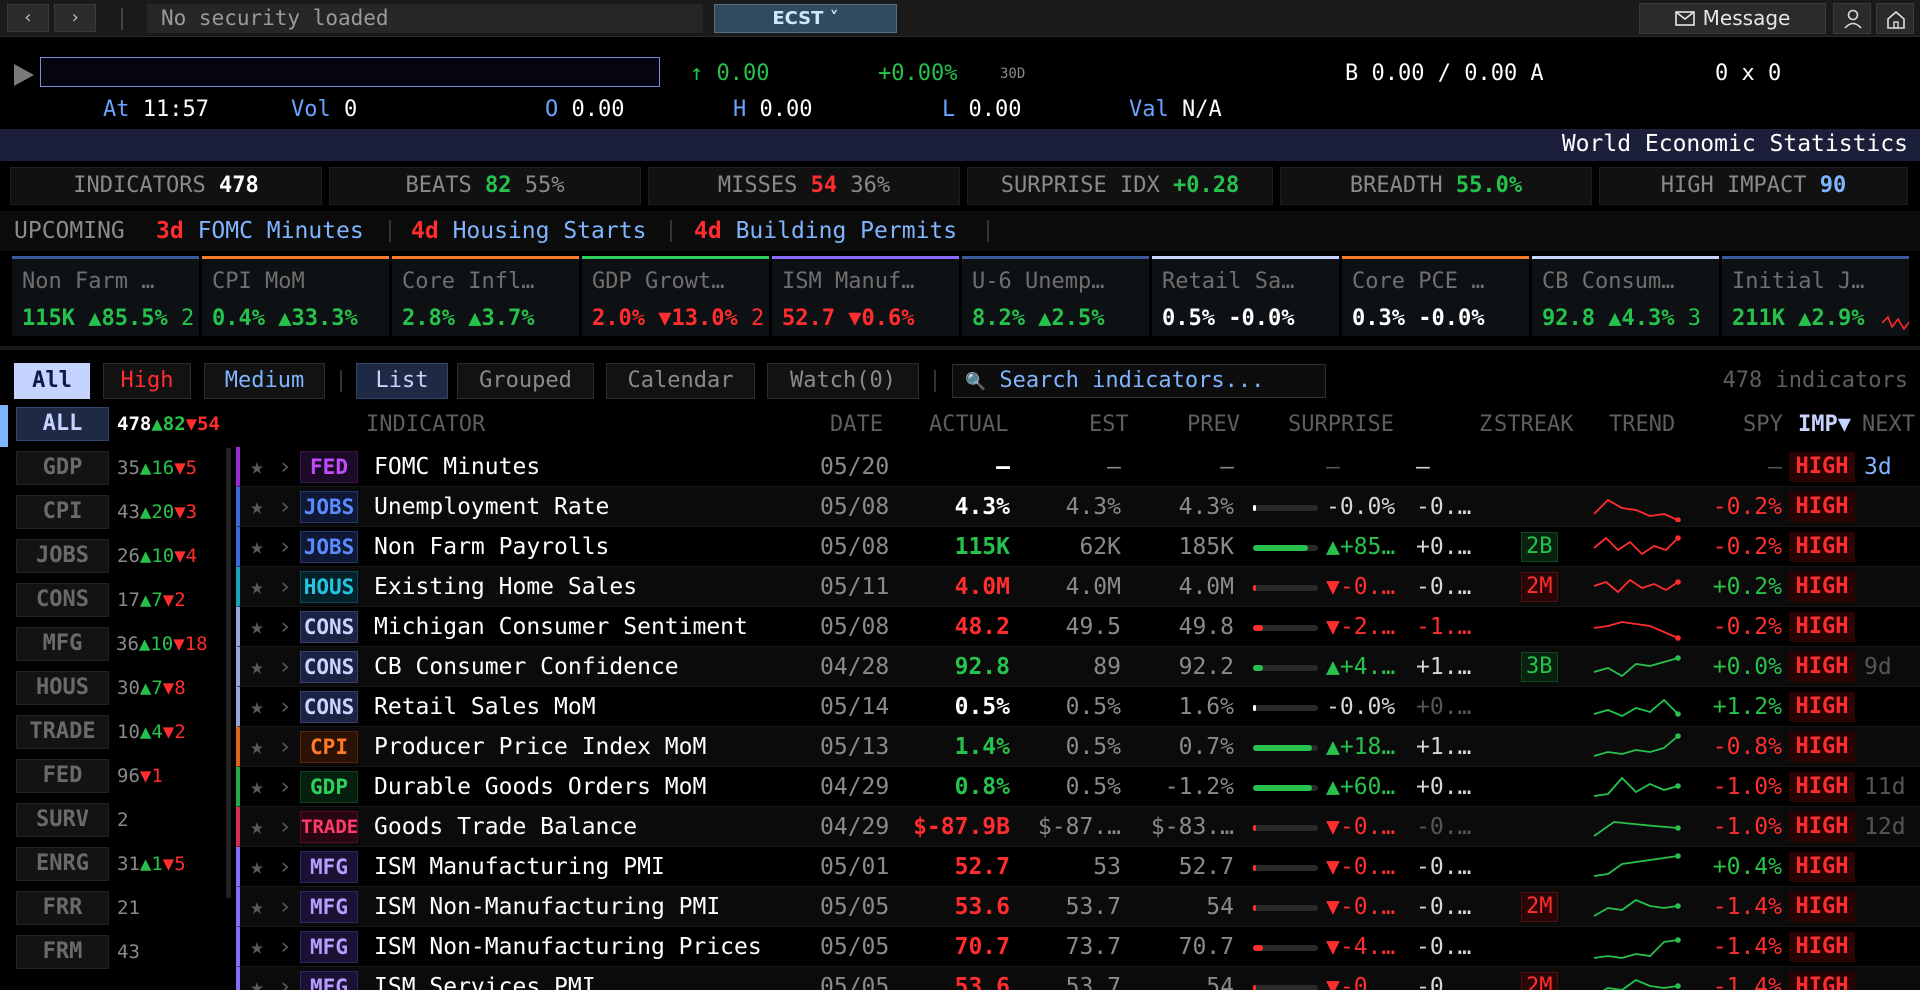 This screenshot has width=1920, height=990. Describe the element at coordinates (228, 673) in the screenshot. I see `sidebar-scrollbar` at that location.